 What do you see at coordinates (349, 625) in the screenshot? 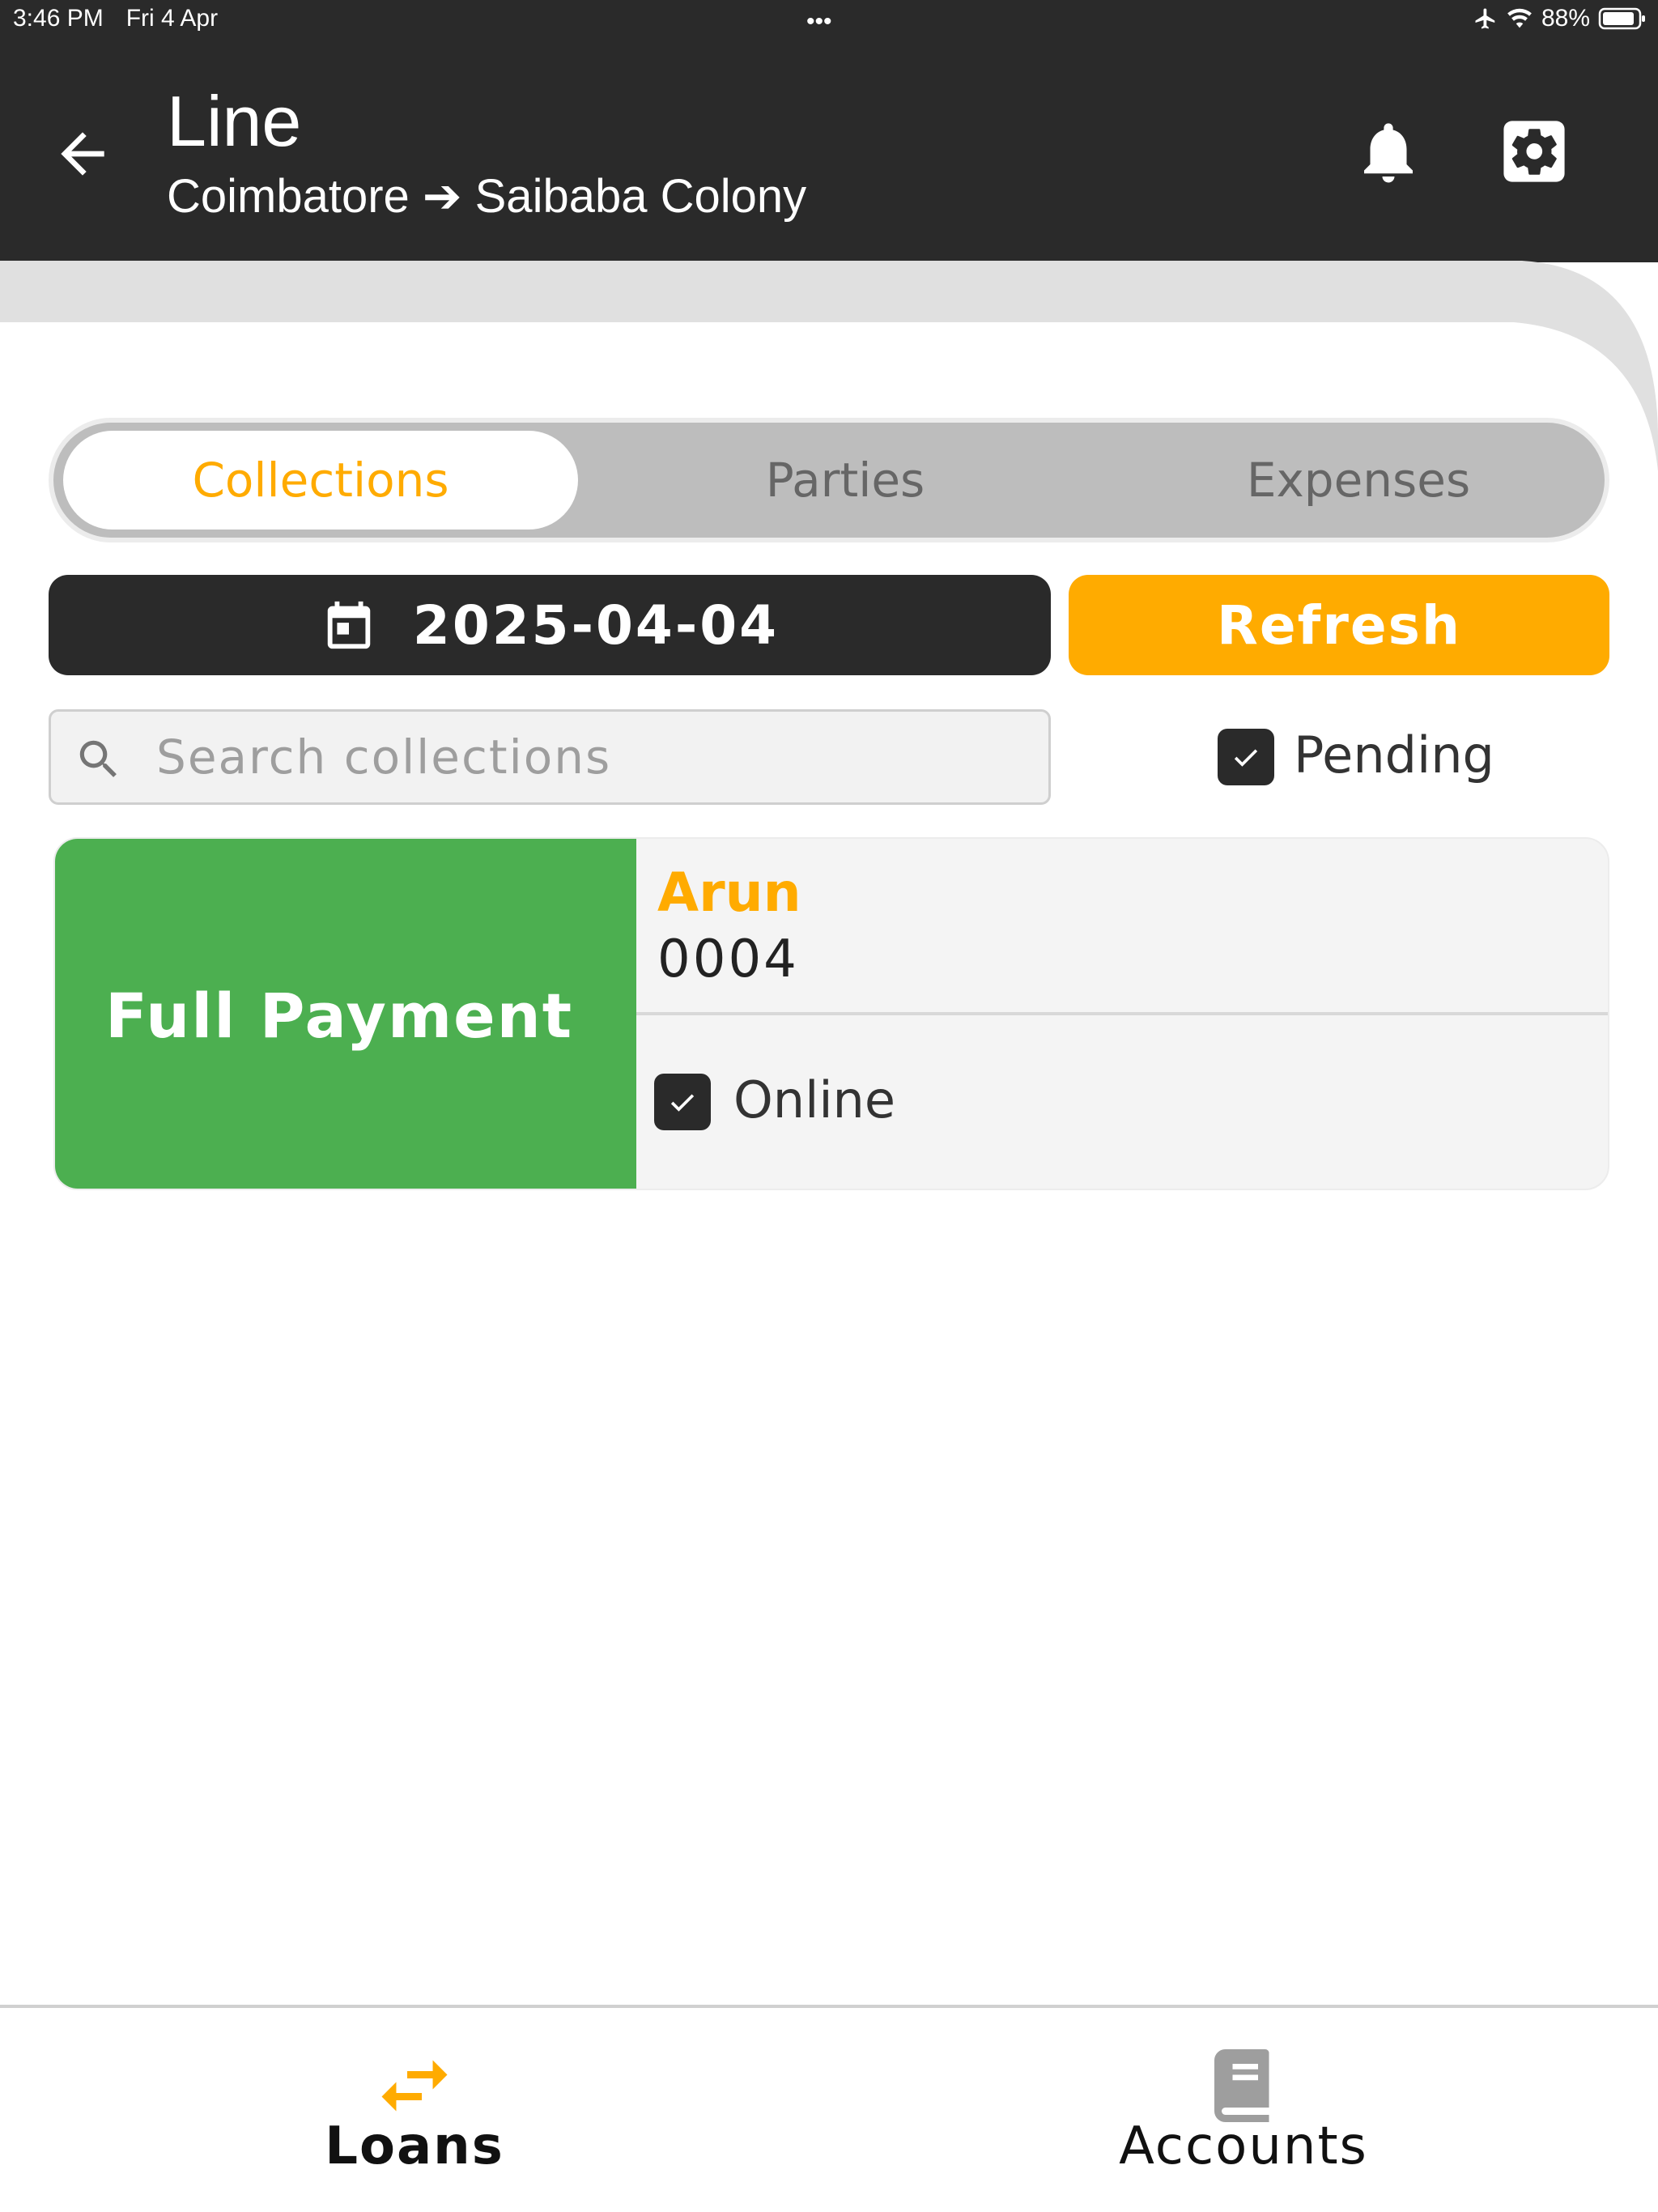
I see `calendar-icon` at bounding box center [349, 625].